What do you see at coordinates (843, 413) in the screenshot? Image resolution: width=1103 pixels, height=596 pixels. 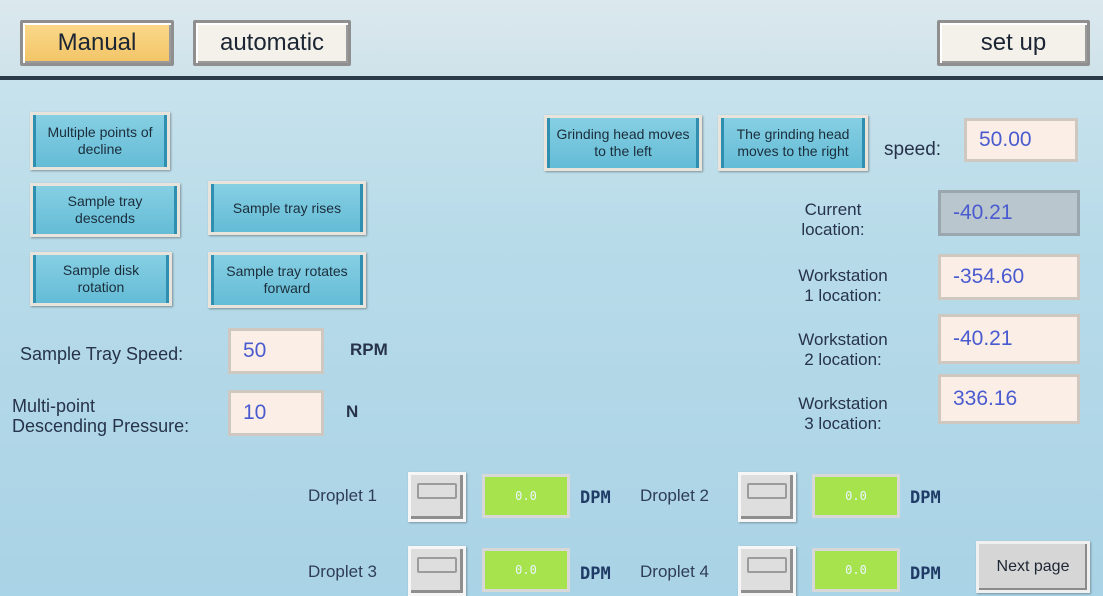 I see `workstation-3-label: Workstation 3 location:` at bounding box center [843, 413].